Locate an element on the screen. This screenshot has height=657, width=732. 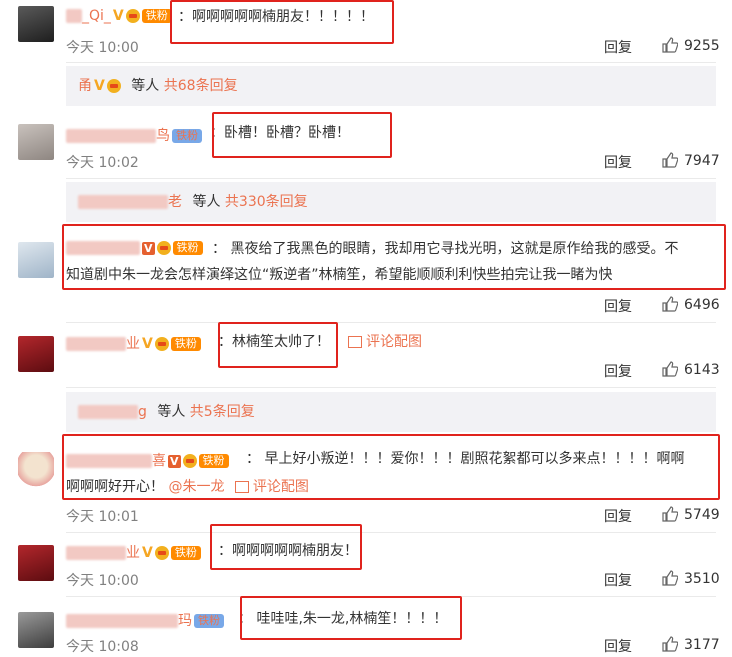
like-button: 6143 is located at coordinates (691, 369).